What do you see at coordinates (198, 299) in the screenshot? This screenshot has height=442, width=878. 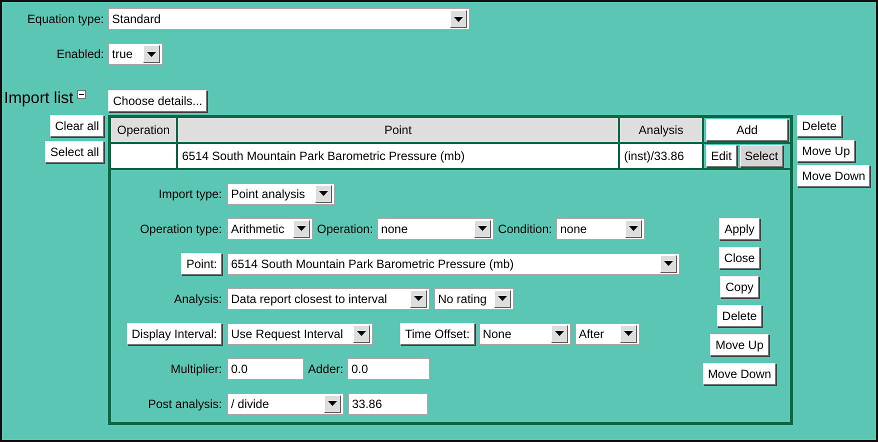 I see `field-label: Analysis:` at bounding box center [198, 299].